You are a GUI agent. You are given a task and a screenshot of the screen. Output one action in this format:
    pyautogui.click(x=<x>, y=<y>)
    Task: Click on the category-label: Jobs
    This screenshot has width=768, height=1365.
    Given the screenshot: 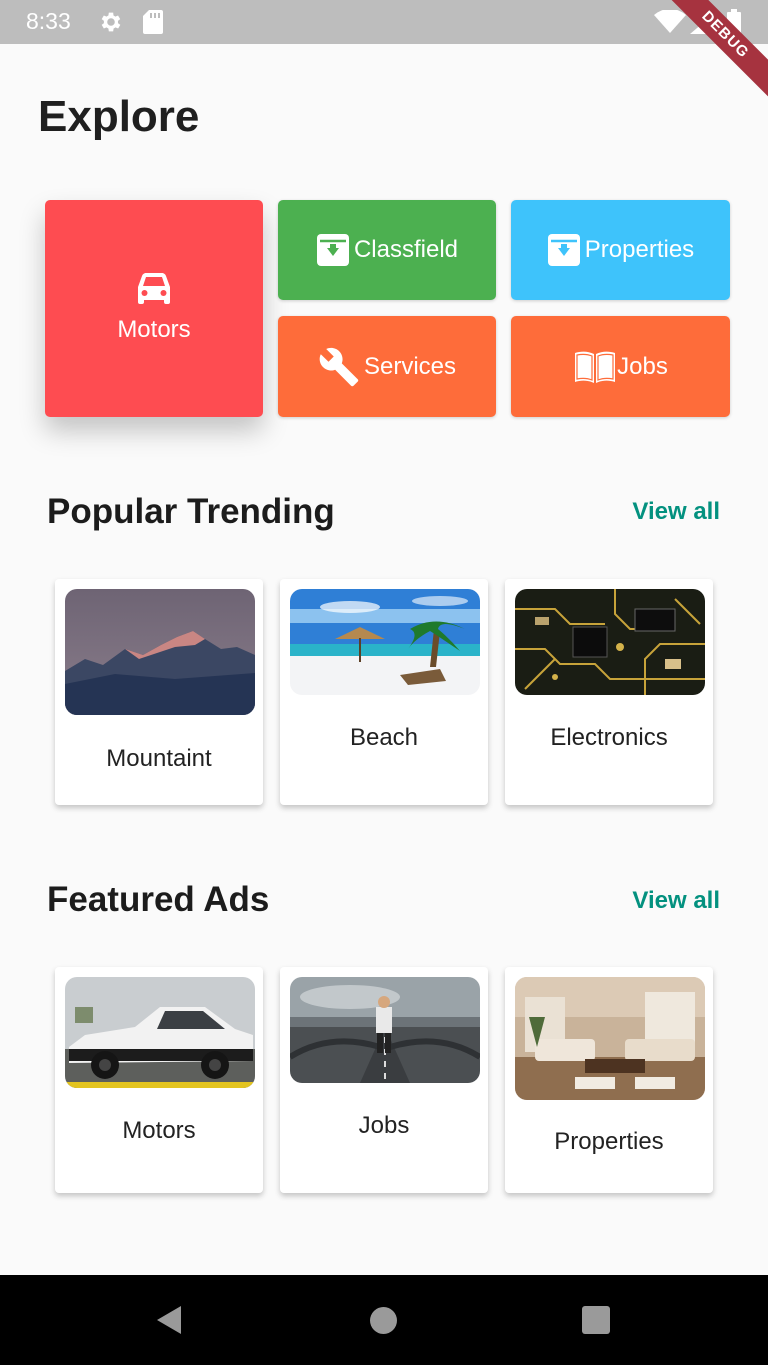 What is the action you would take?
    pyautogui.click(x=642, y=366)
    